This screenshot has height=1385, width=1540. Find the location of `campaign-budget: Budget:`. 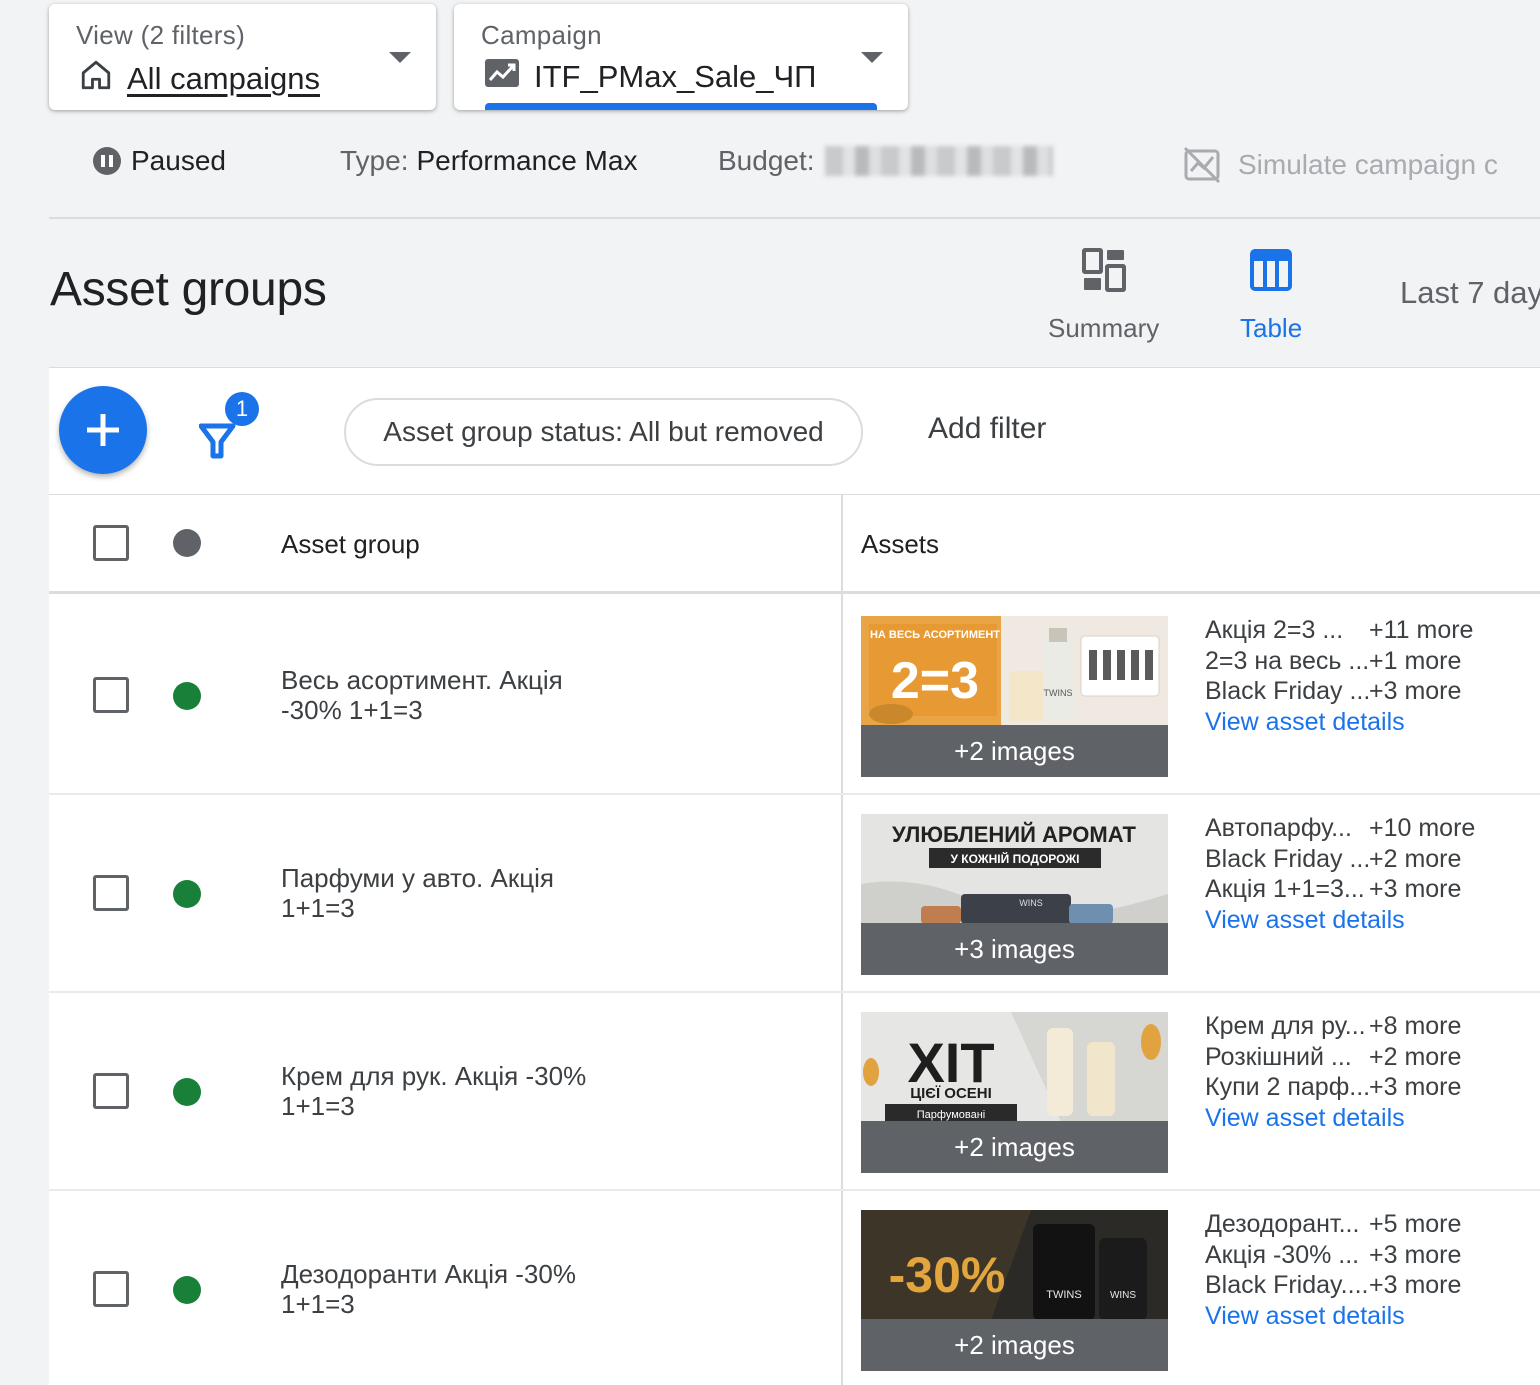

campaign-budget: Budget: is located at coordinates (885, 161).